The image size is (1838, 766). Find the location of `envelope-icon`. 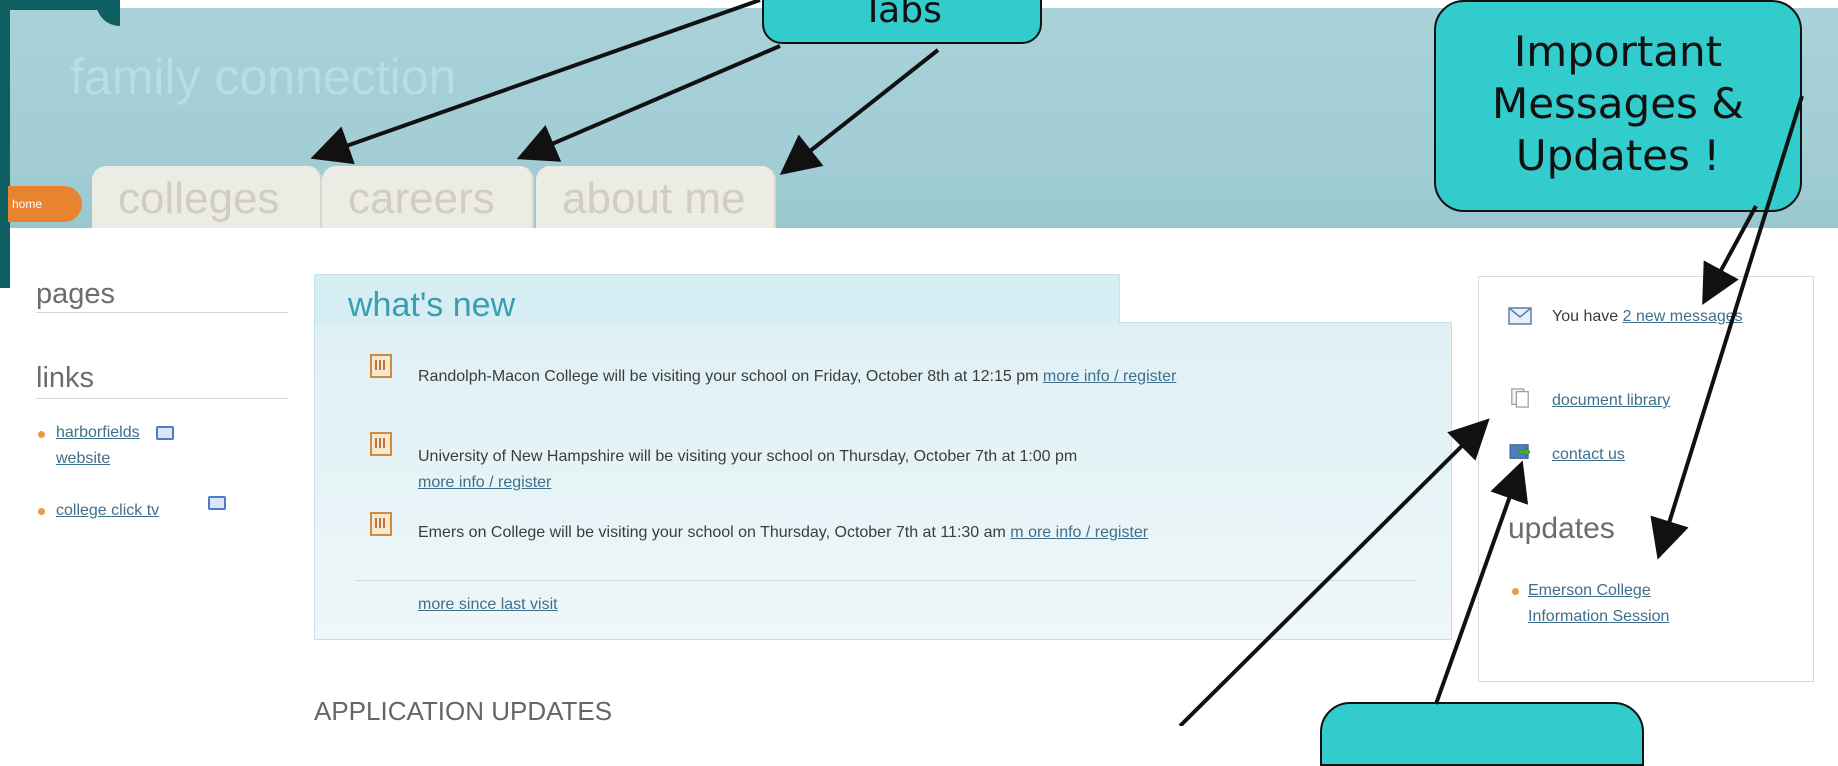

envelope-icon is located at coordinates (1520, 316).